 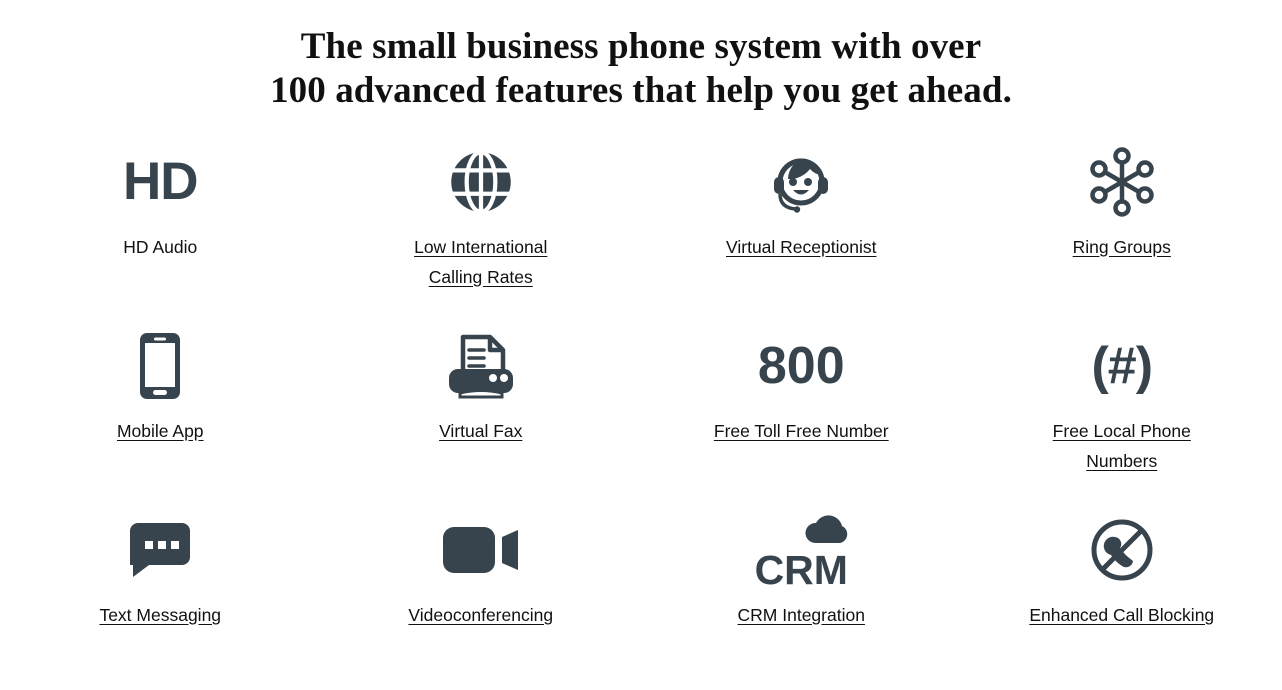 What do you see at coordinates (160, 615) in the screenshot?
I see `feature-label-text-messaging: Text Messaging` at bounding box center [160, 615].